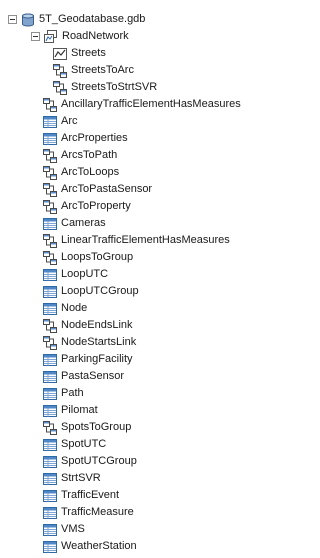 This screenshot has height=558, width=320. I want to click on tree-item: Node, so click(65, 308).